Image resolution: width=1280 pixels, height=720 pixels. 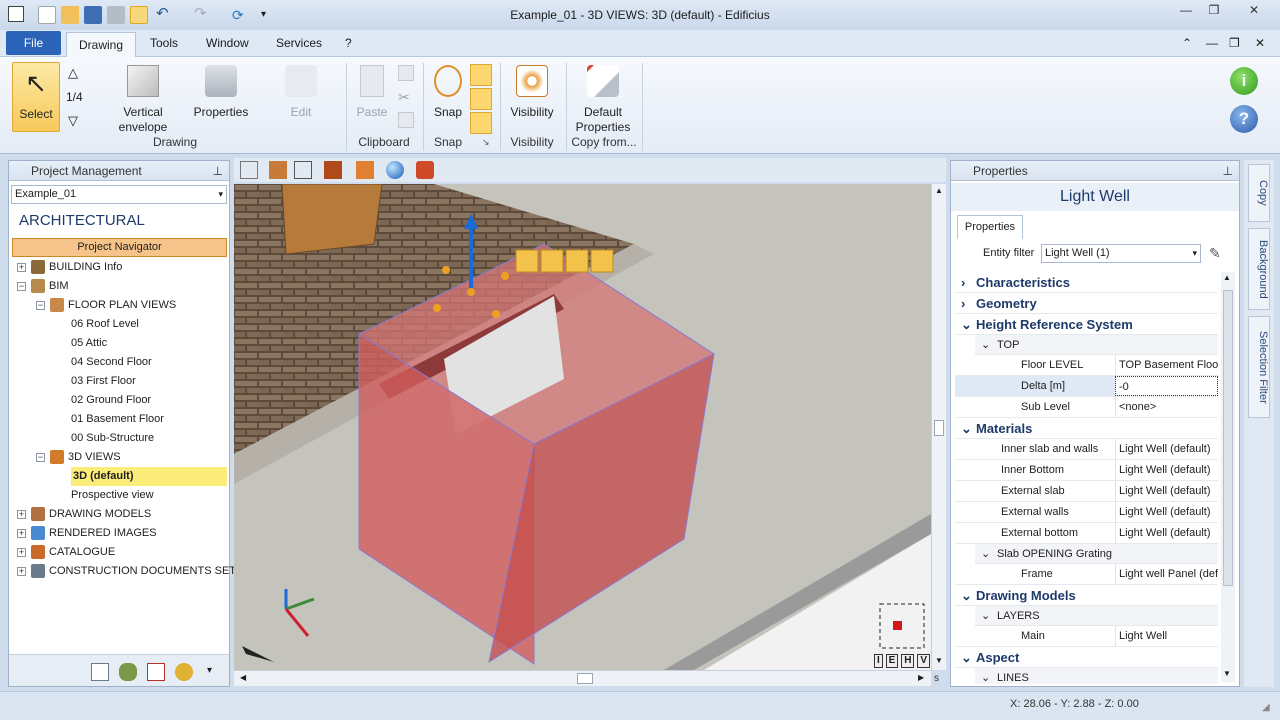 I want to click on tree-item: 03 First Floor, so click(x=119, y=381).